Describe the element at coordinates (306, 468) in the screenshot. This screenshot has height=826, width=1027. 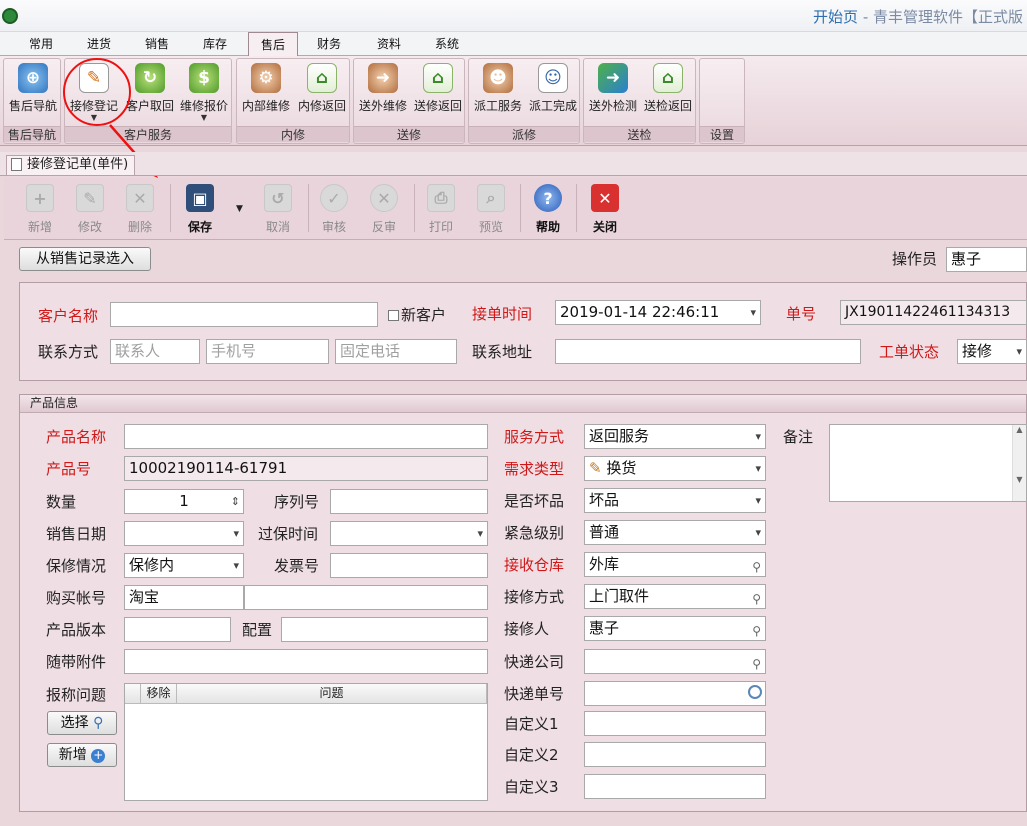
I see `product-no-field: 10002190114-61791` at that location.